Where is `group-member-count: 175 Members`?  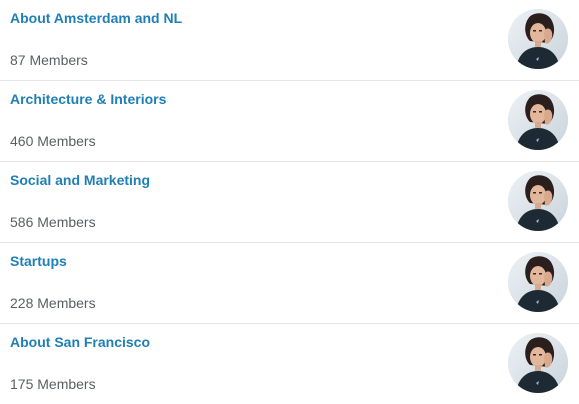 group-member-count: 175 Members is located at coordinates (53, 384).